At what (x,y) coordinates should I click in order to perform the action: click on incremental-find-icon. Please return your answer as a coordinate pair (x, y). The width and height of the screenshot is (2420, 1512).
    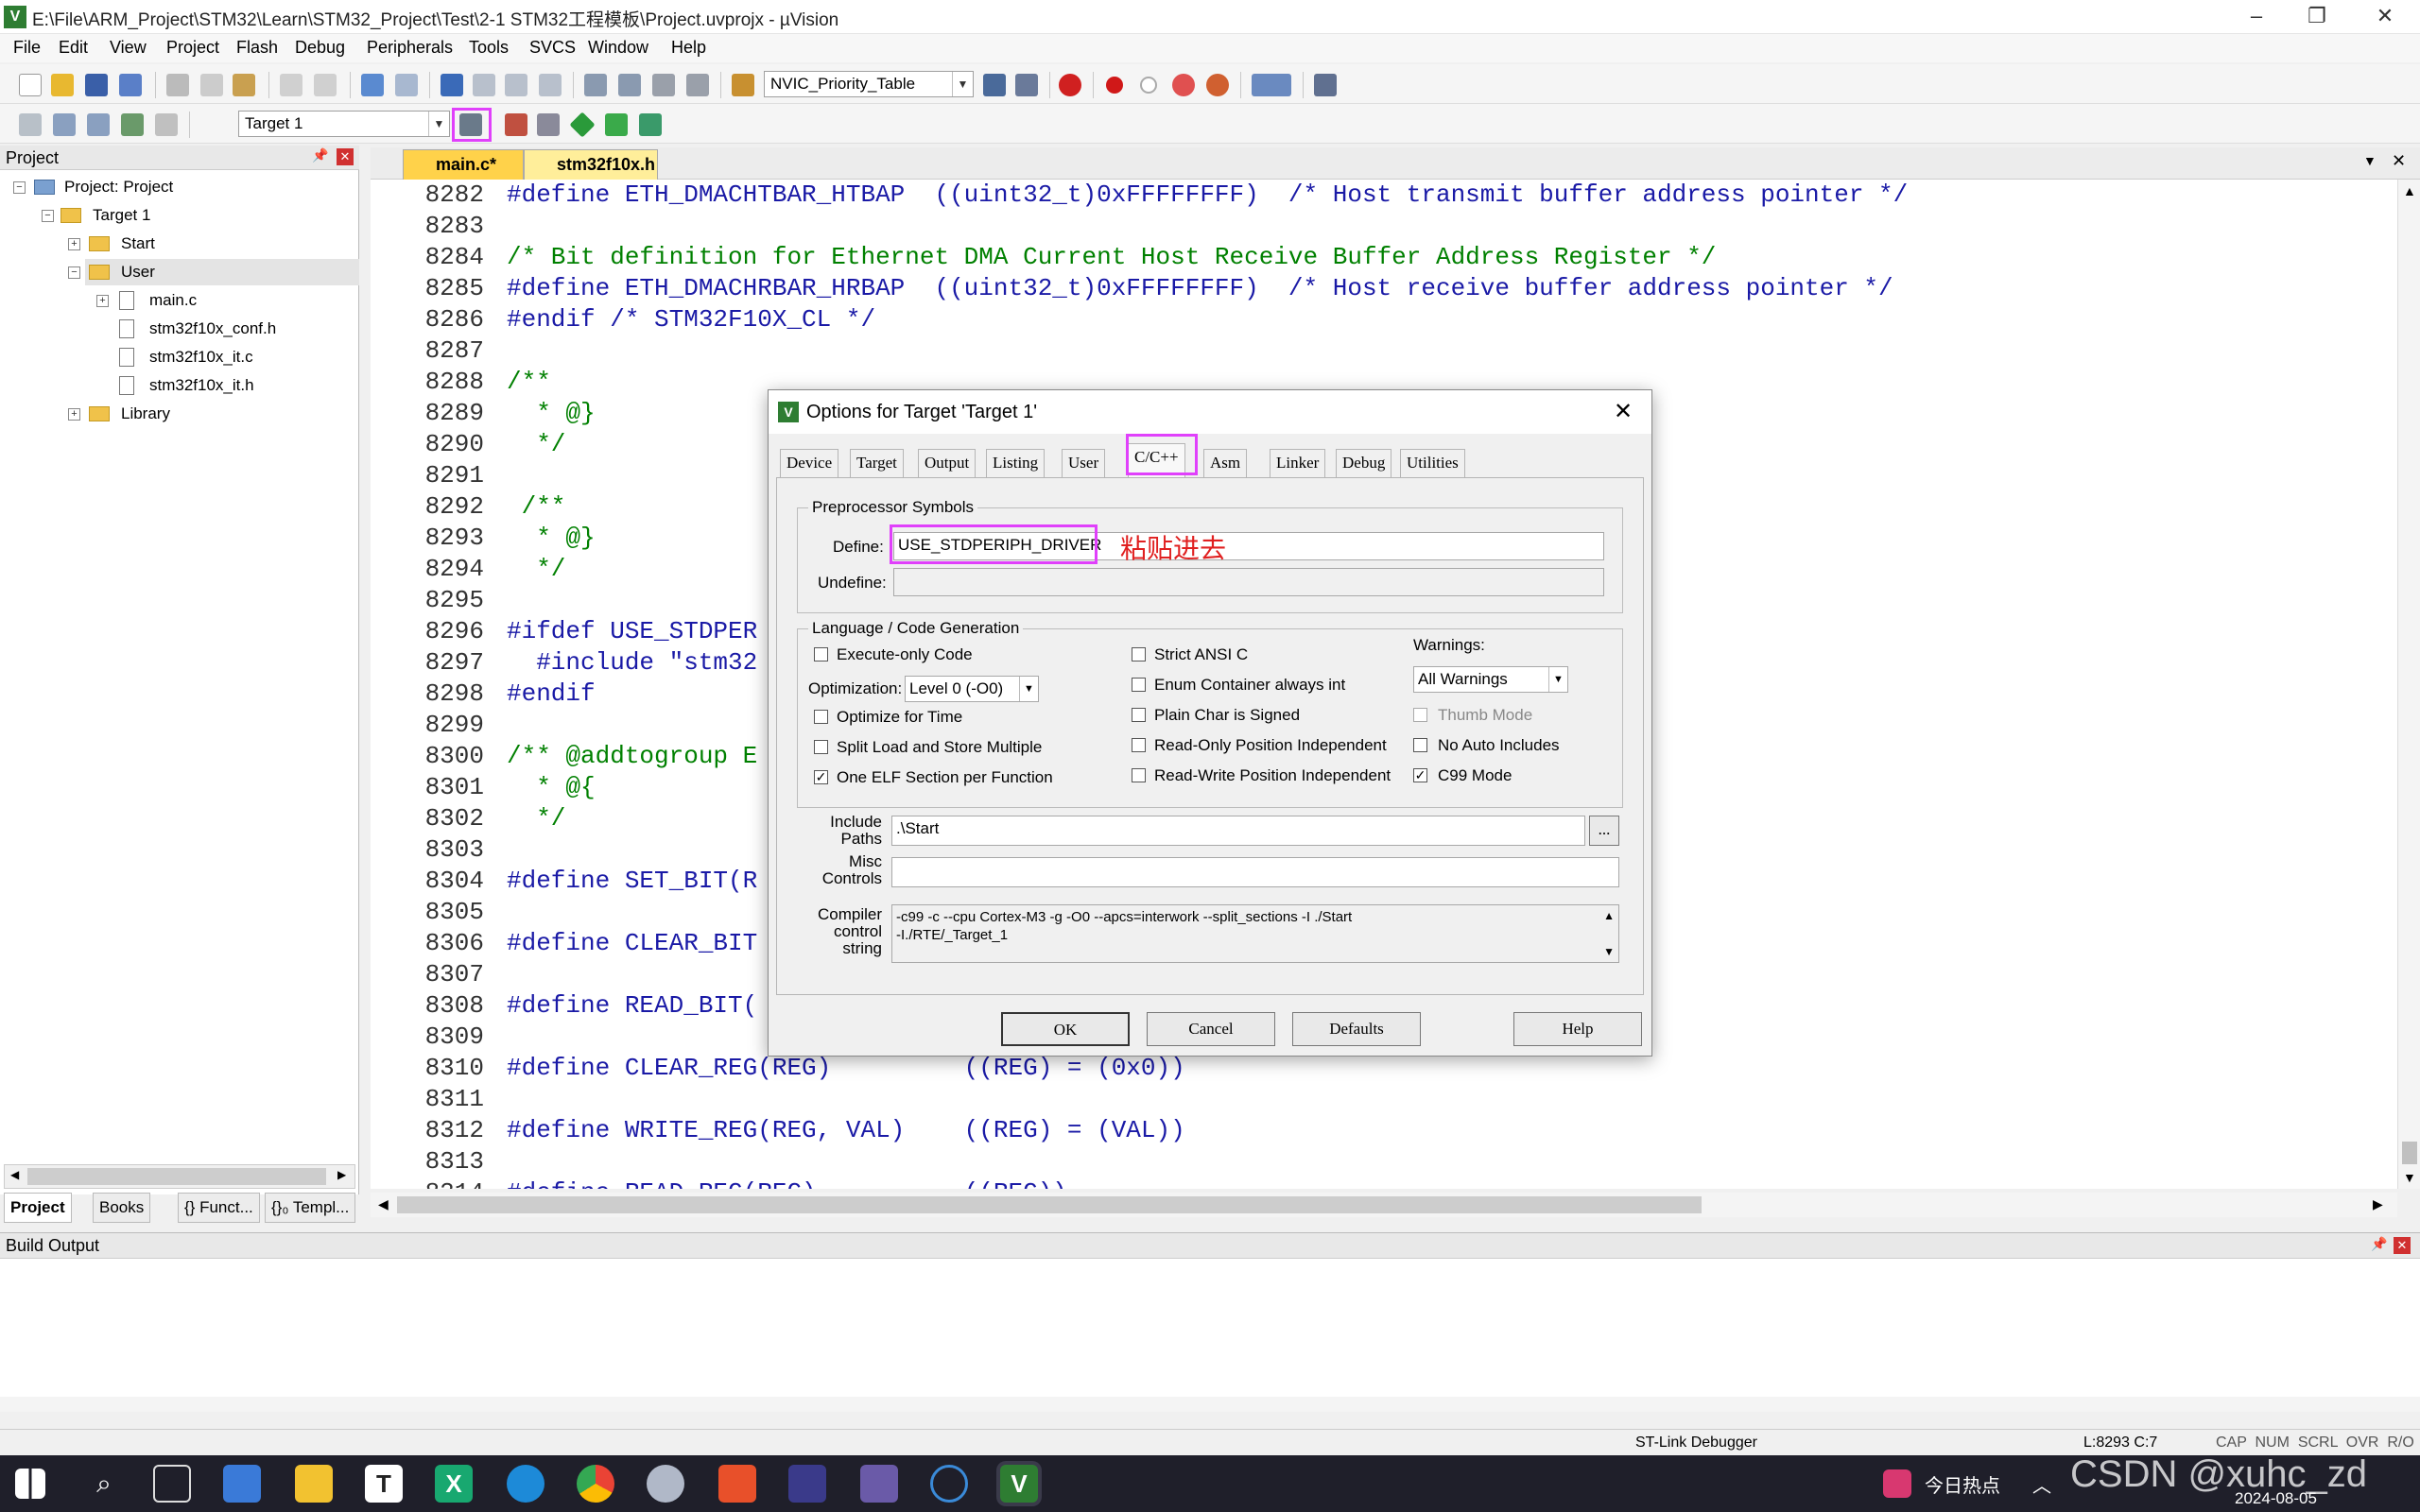
    Looking at the image, I should click on (1026, 85).